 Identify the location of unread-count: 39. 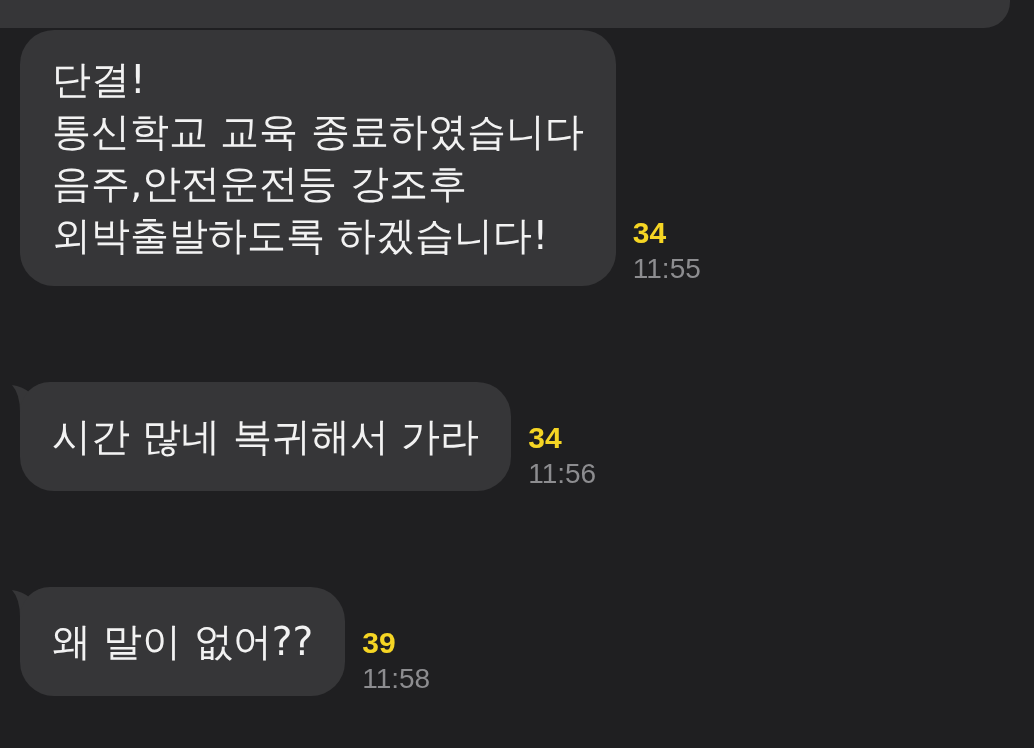
(379, 643).